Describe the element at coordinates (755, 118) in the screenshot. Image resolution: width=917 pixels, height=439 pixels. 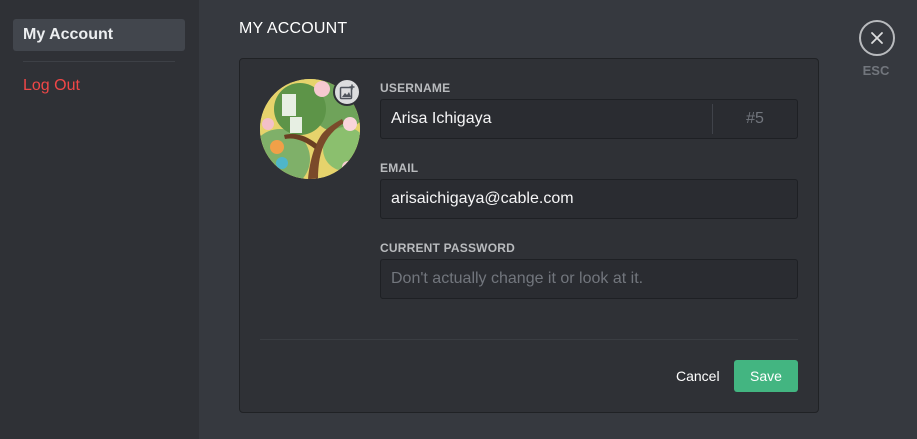
I see `discriminator: #5` at that location.